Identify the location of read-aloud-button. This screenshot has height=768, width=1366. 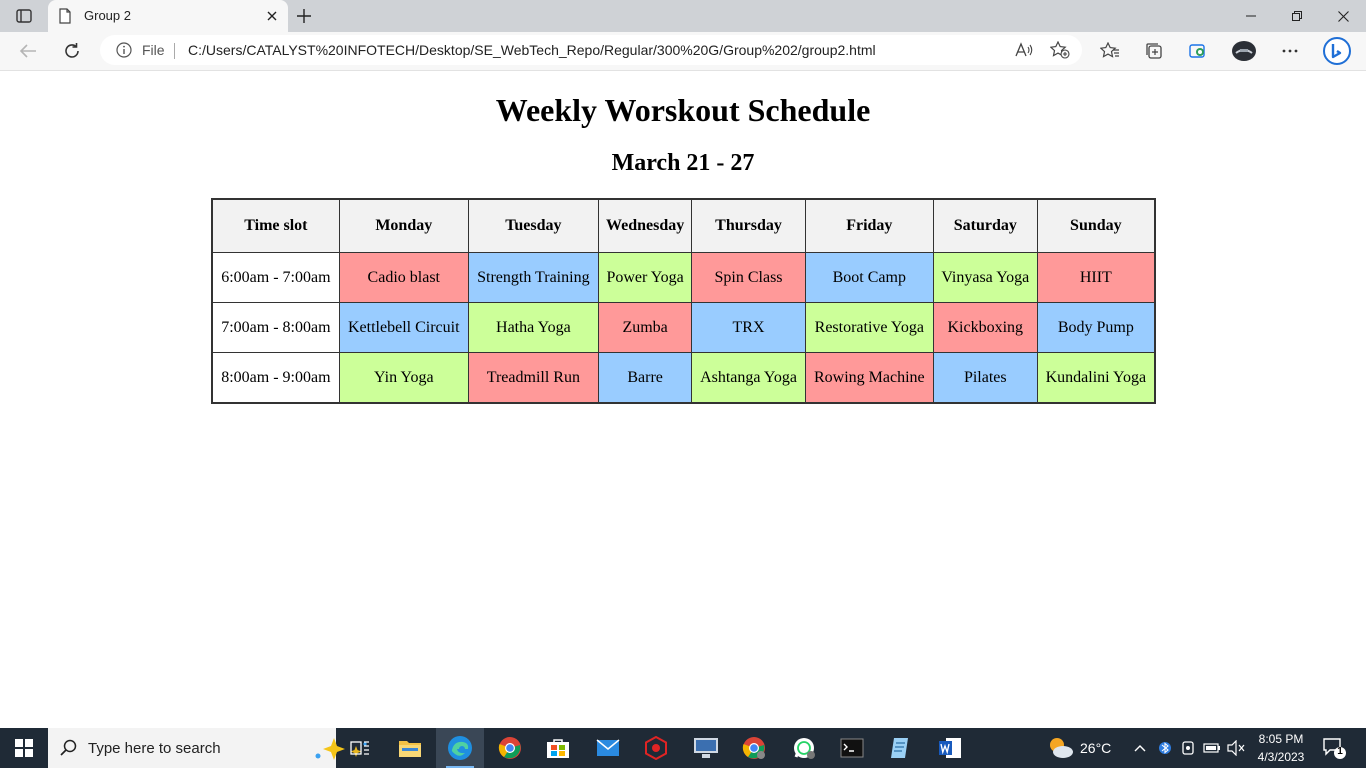
(1024, 50).